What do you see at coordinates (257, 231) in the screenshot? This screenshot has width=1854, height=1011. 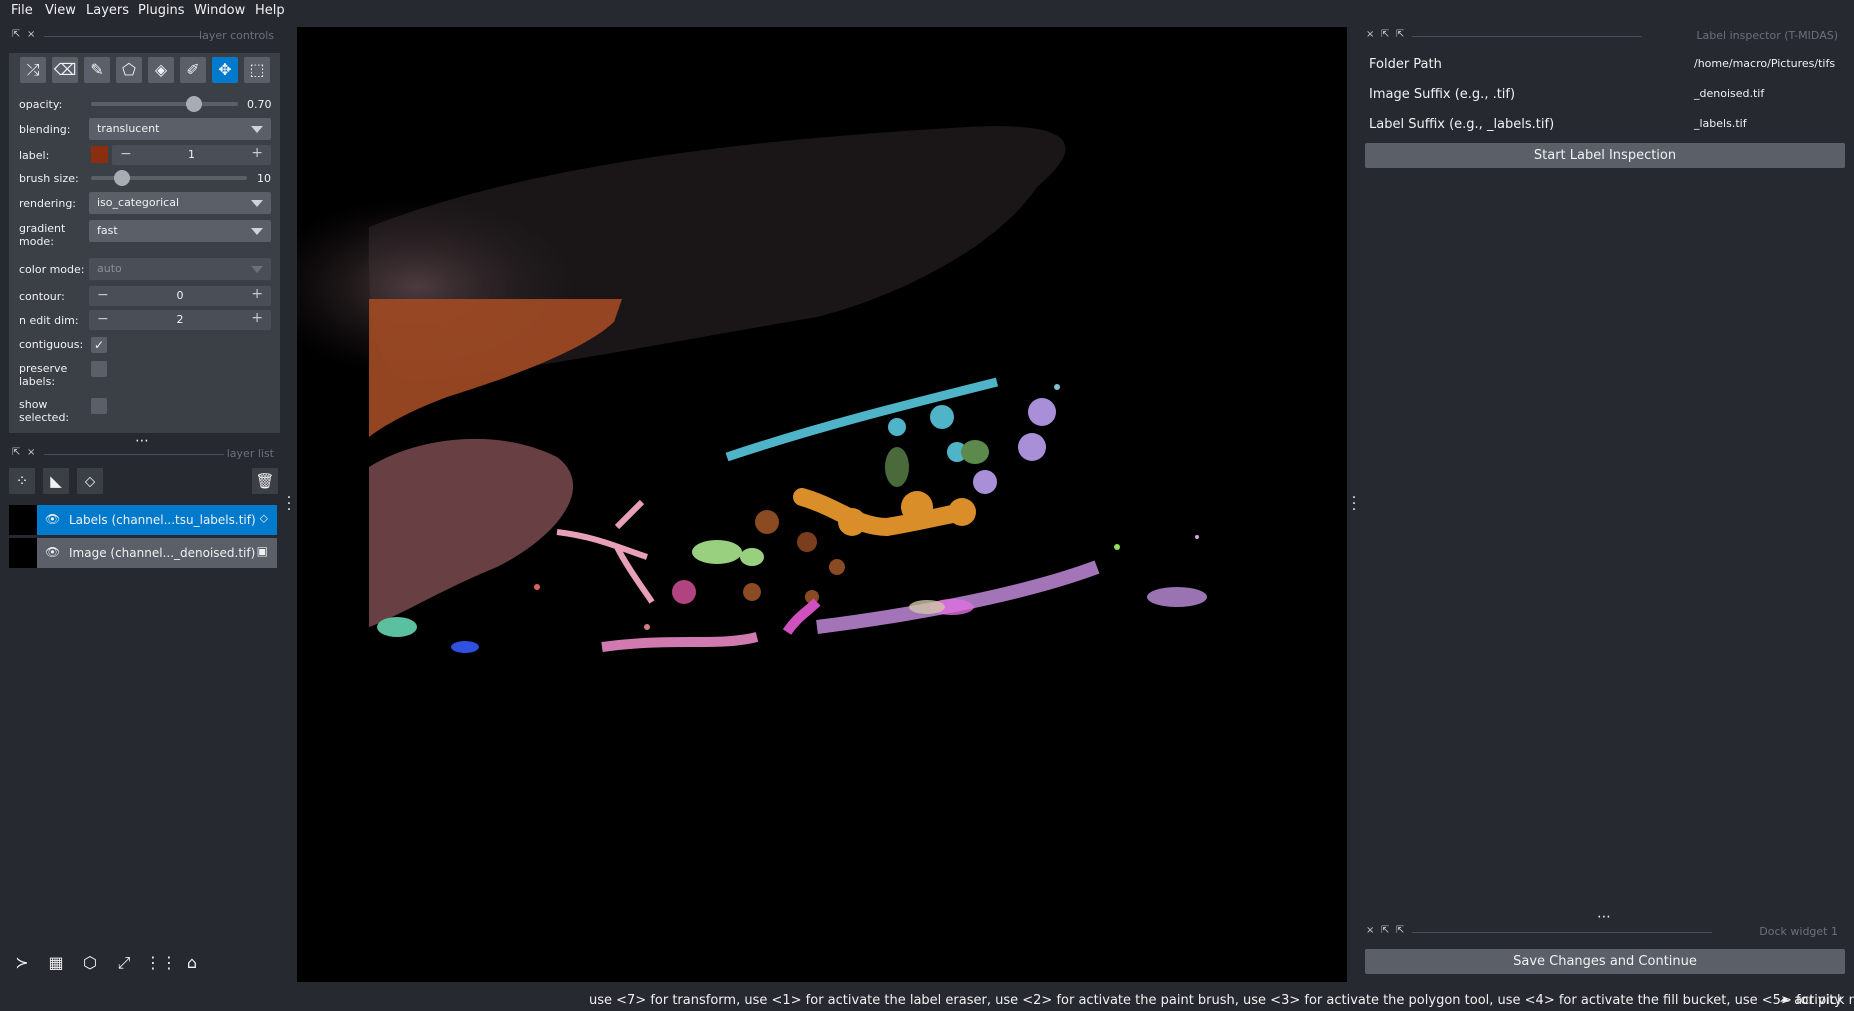 I see `chevron-down-icon` at bounding box center [257, 231].